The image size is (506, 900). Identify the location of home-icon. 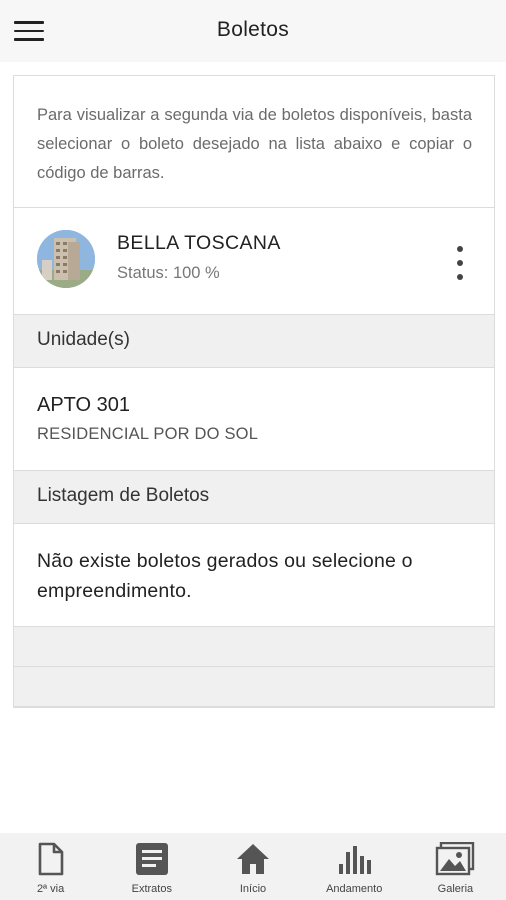
(253, 859).